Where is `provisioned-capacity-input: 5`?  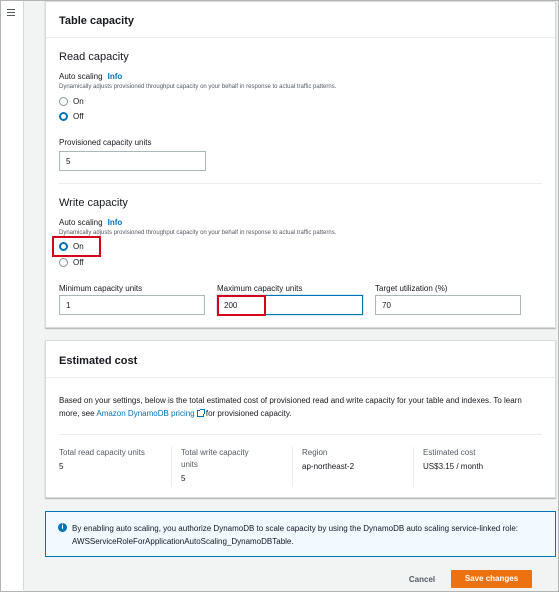
provisioned-capacity-input: 5 is located at coordinates (132, 161).